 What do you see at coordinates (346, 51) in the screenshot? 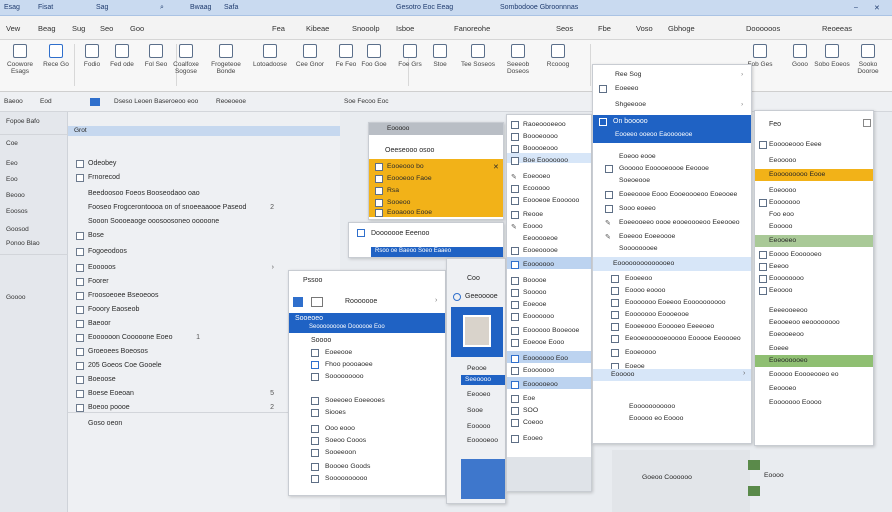
I see `text-icon` at bounding box center [346, 51].